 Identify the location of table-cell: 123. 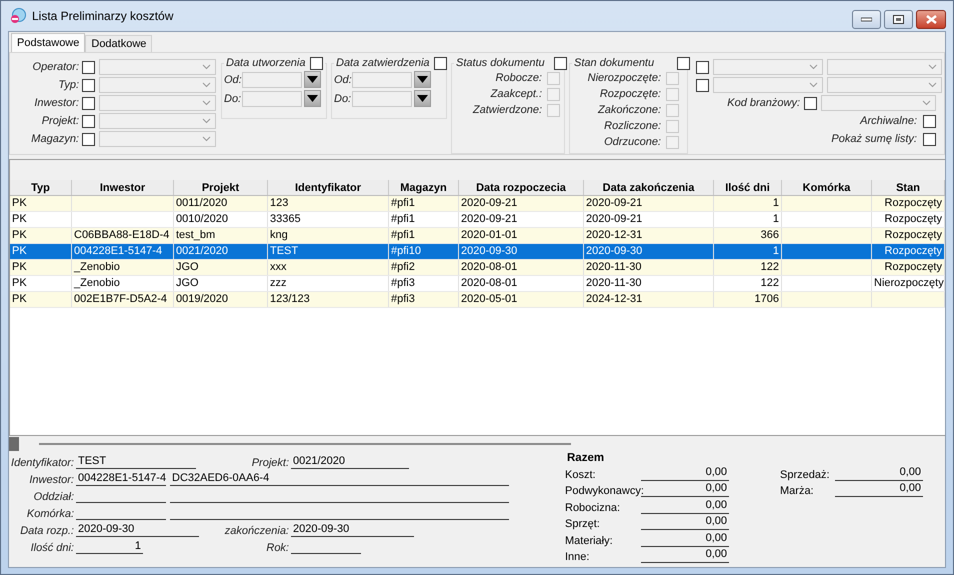
(328, 203).